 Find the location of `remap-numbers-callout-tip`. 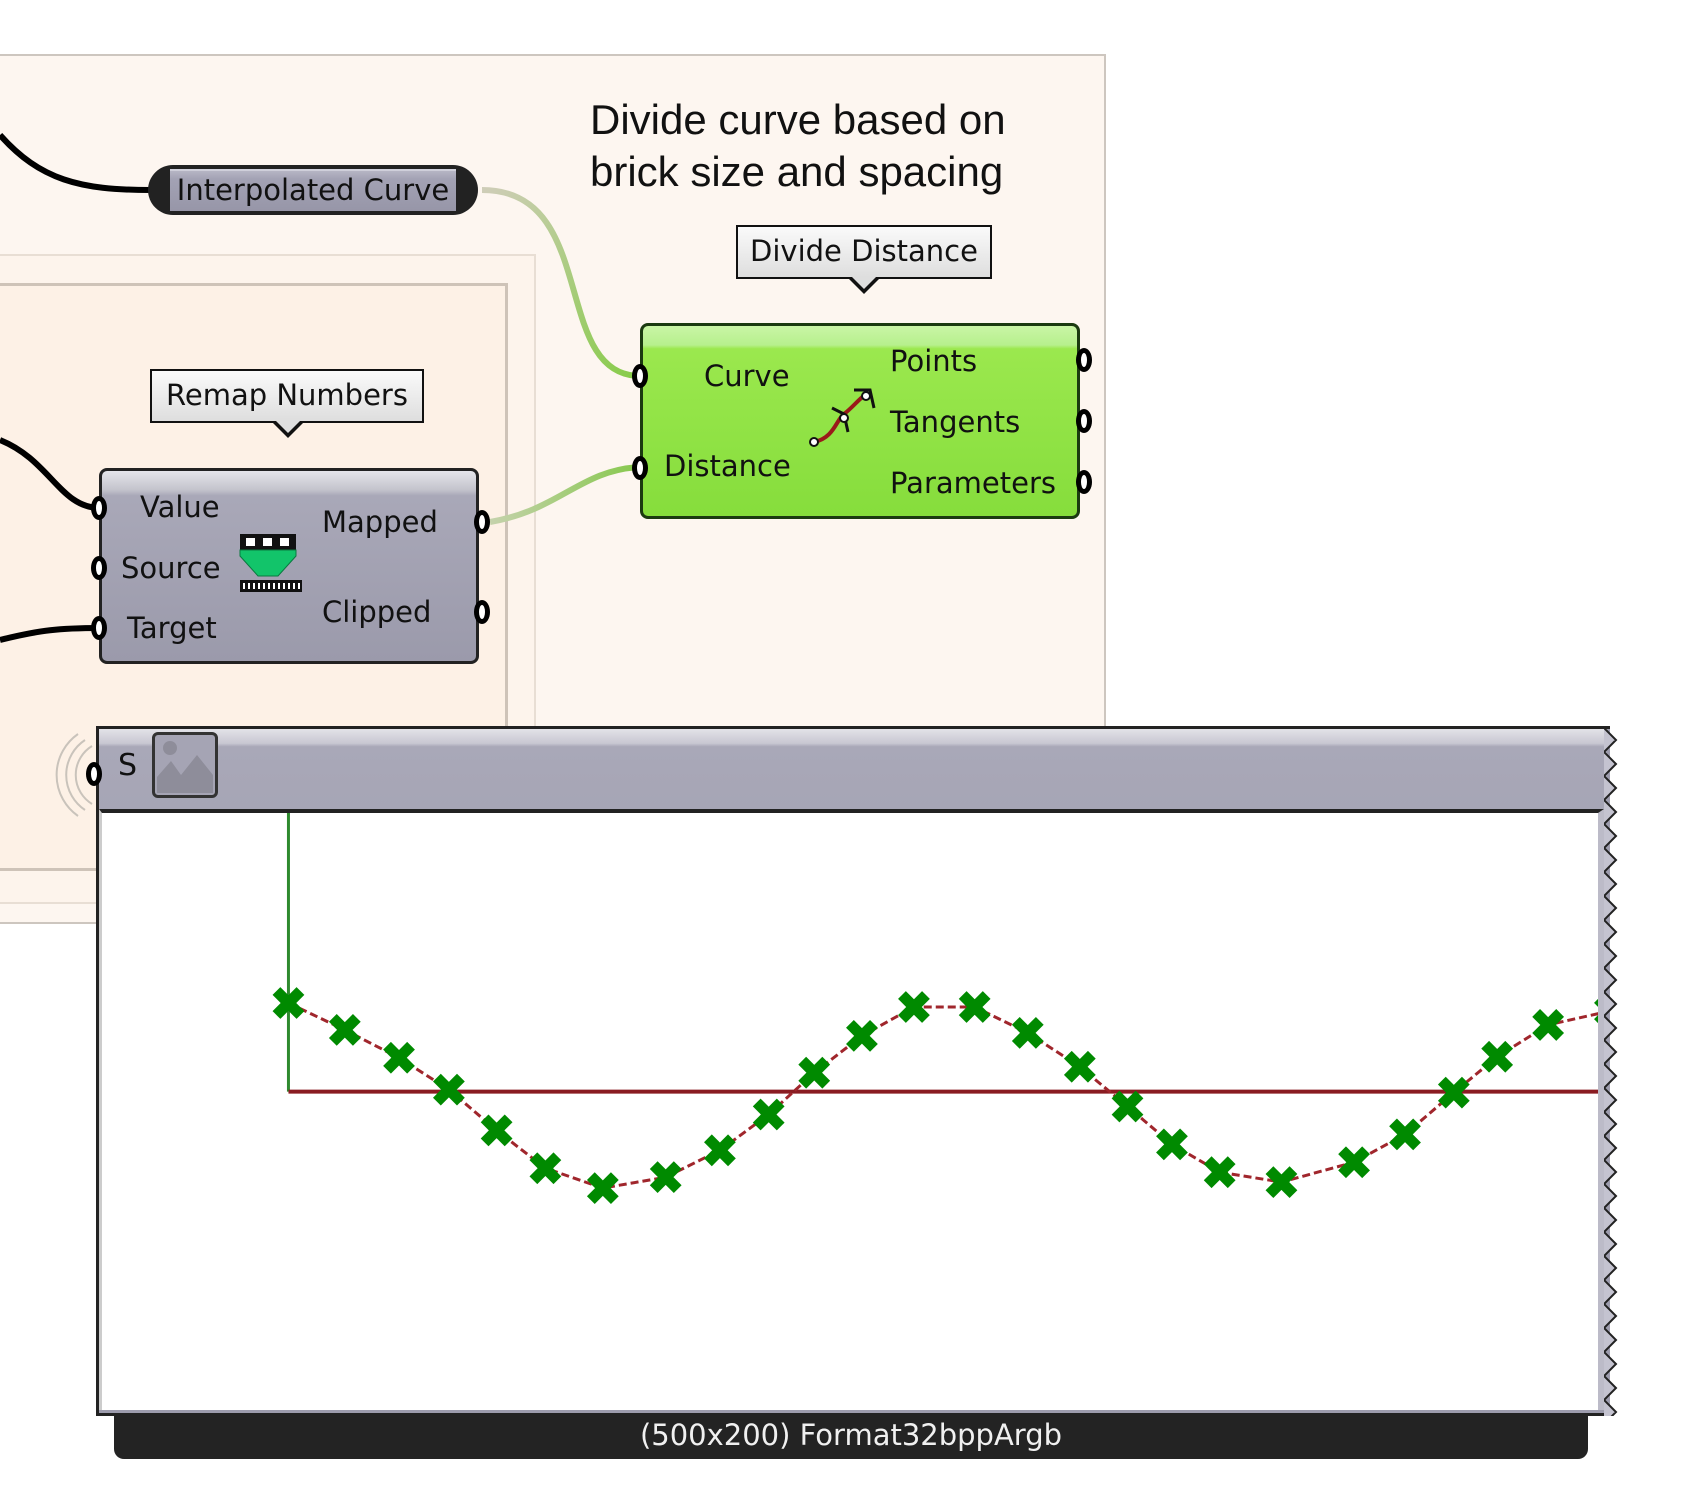

remap-numbers-callout-tip is located at coordinates (288, 429).